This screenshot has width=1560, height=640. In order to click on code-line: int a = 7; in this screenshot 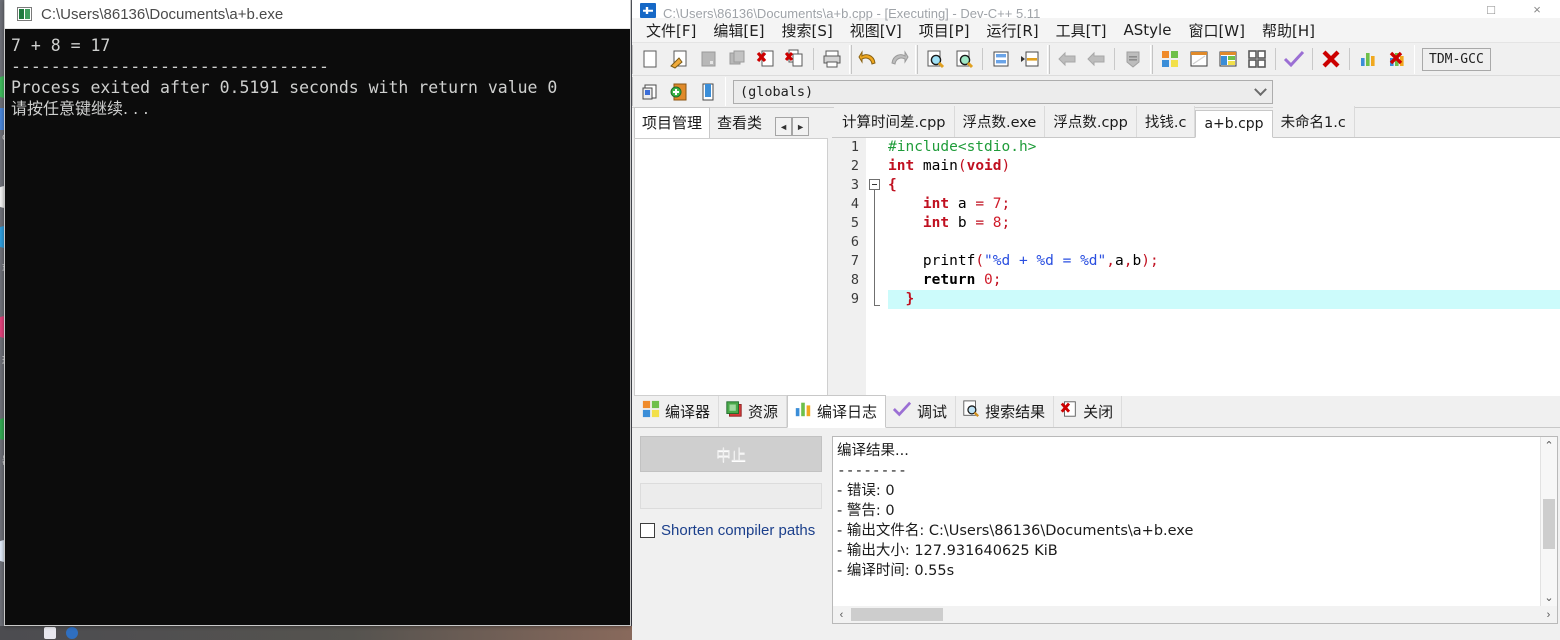, I will do `click(1224, 204)`.